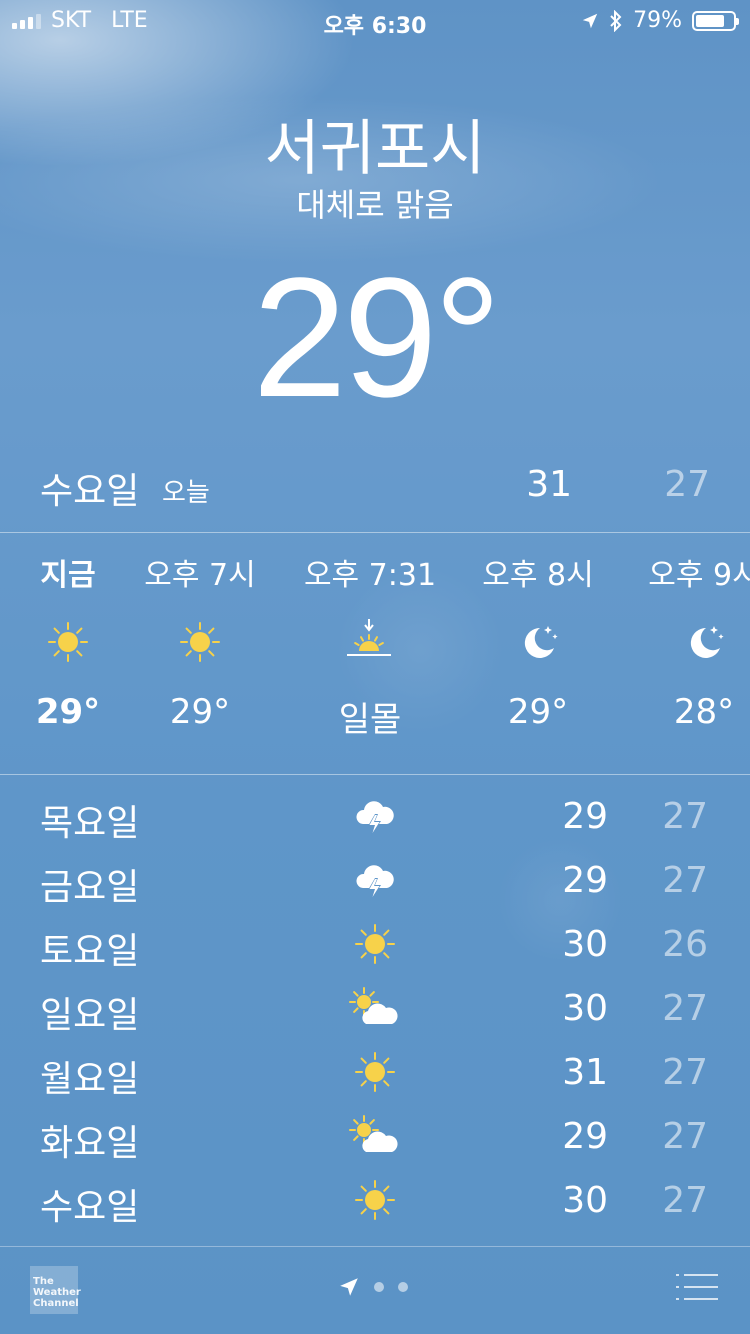  Describe the element at coordinates (715, 20) in the screenshot. I see `battery-icon` at that location.